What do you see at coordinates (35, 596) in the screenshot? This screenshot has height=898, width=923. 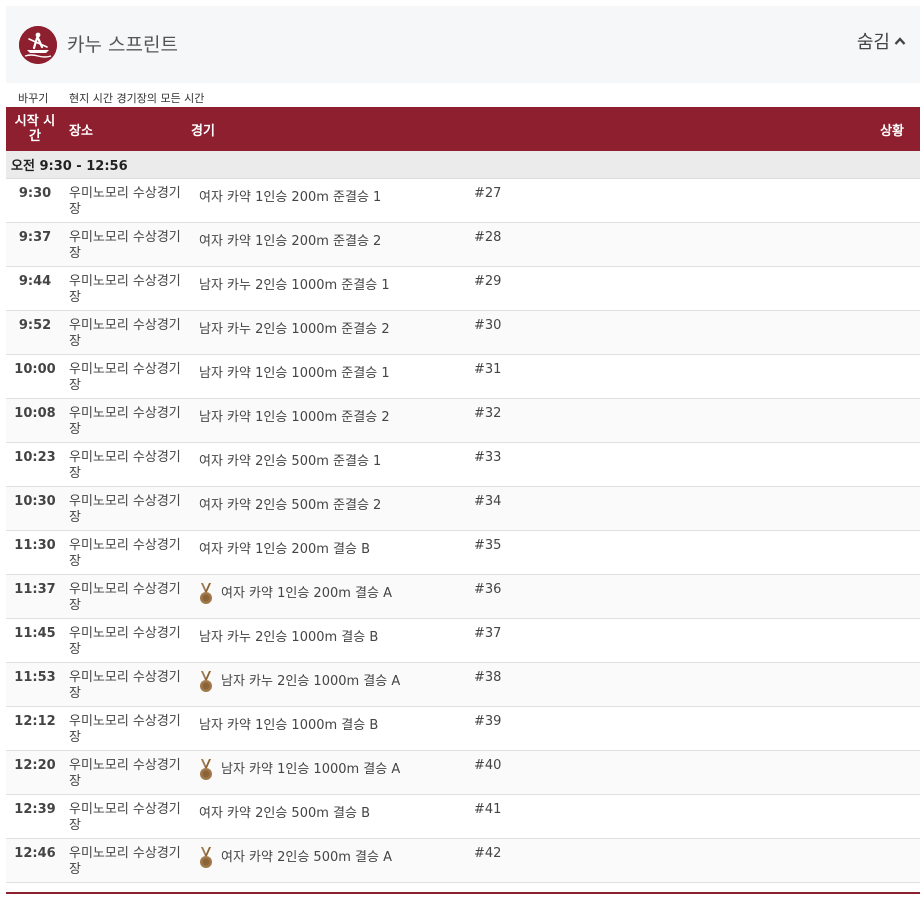 I see `row-start-time: 11:37` at bounding box center [35, 596].